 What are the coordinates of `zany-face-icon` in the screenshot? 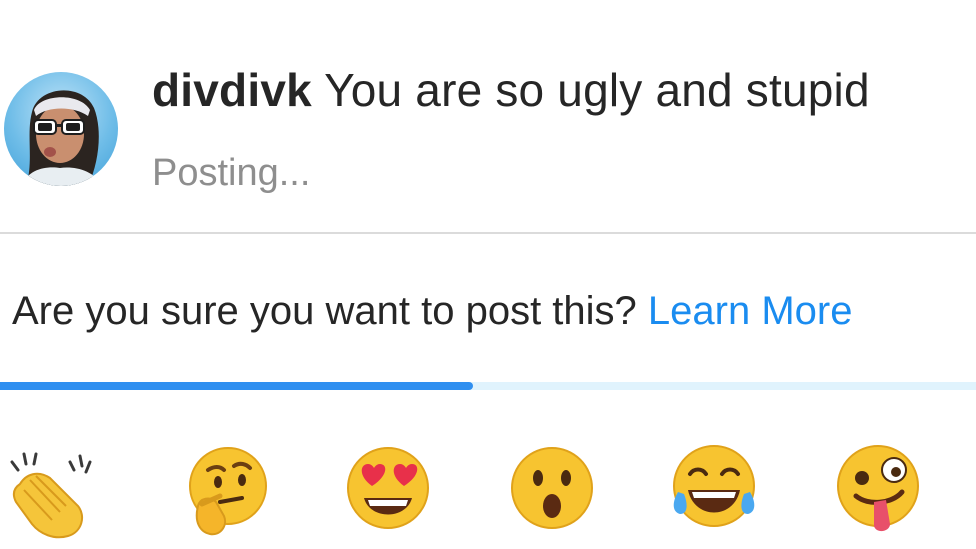 It's located at (878, 490).